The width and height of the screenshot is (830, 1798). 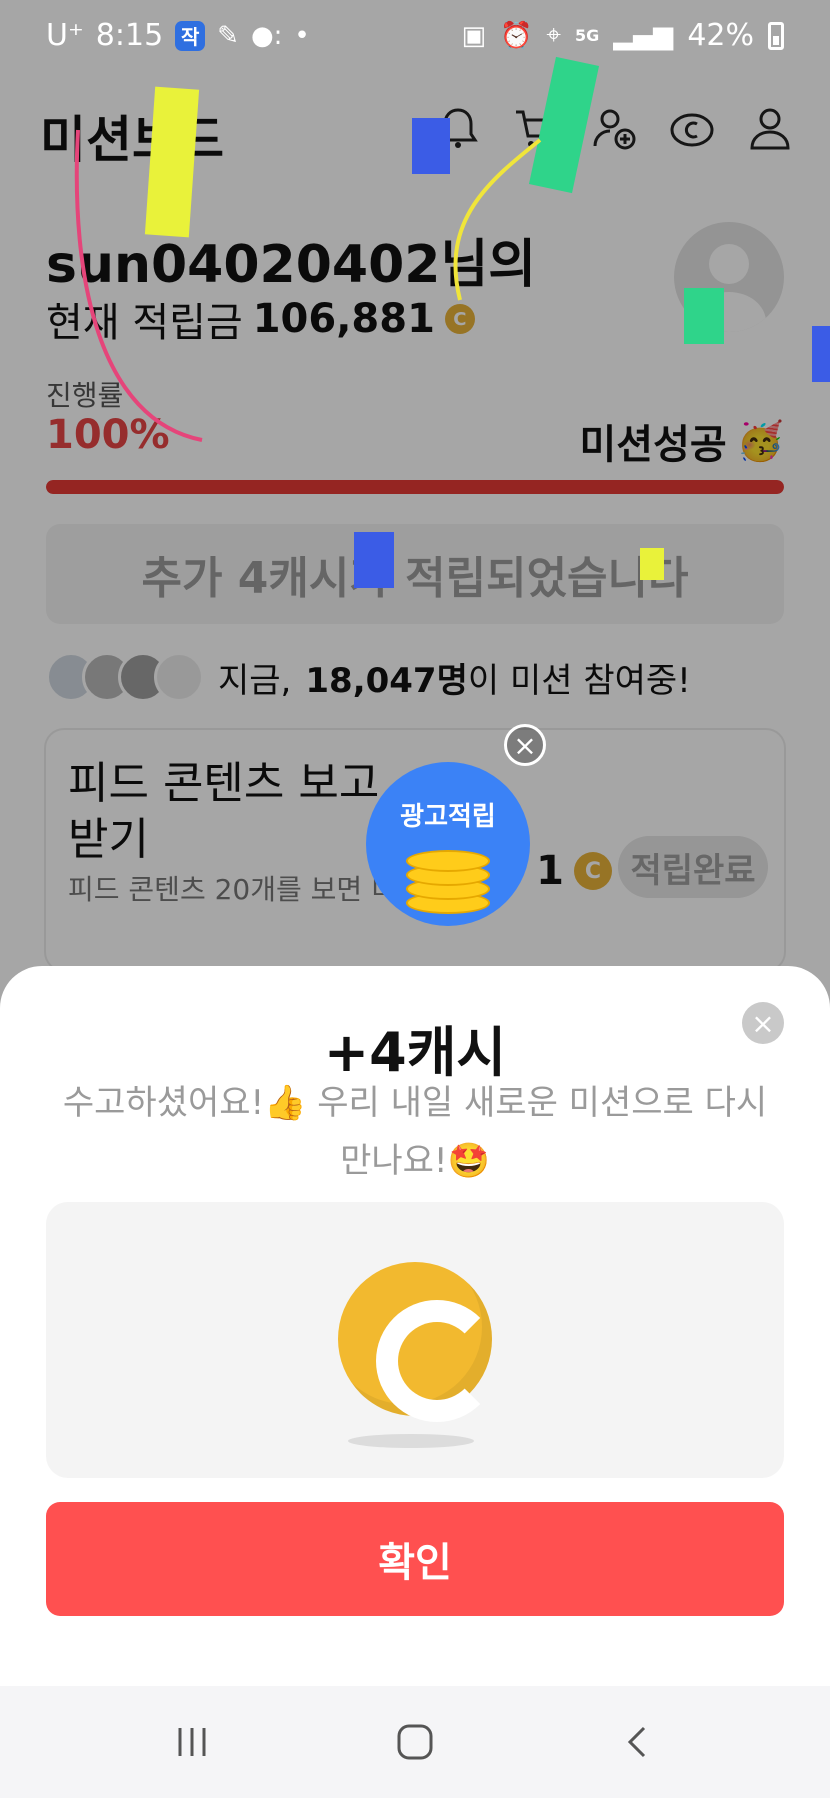 I want to click on location-icon: ⌖, so click(x=554, y=35).